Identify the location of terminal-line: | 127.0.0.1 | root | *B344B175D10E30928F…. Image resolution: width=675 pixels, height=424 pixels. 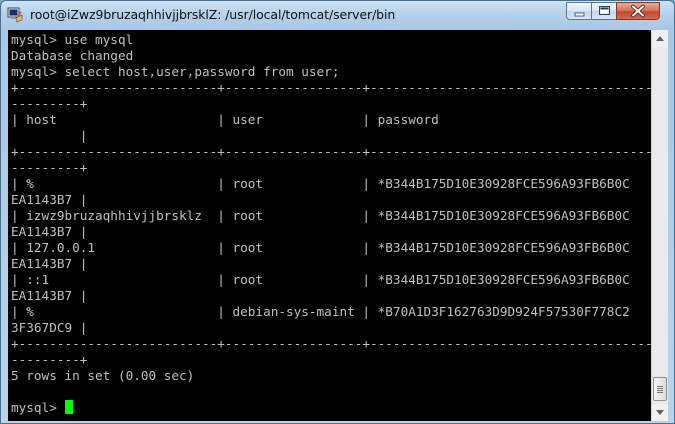
(320, 247).